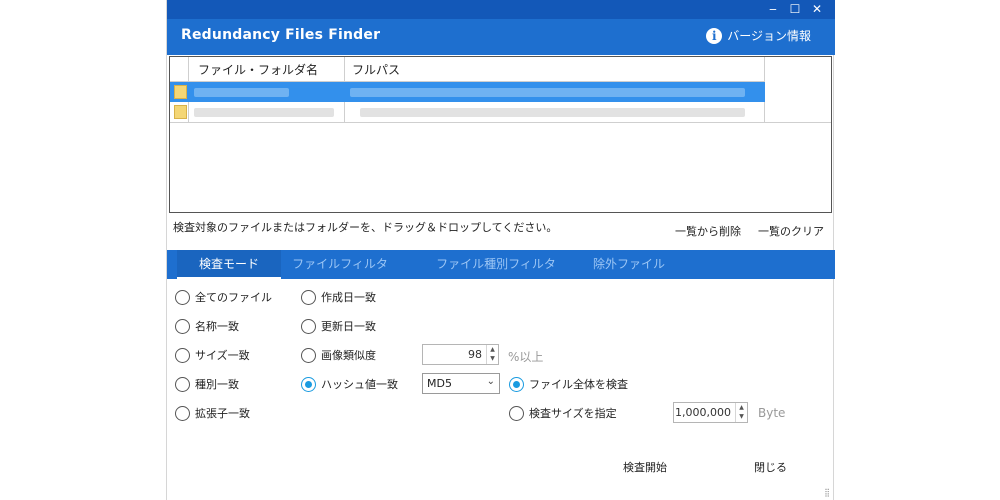 The height and width of the screenshot is (500, 1000). Describe the element at coordinates (490, 381) in the screenshot. I see `chevron-down-icon: ⌄` at that location.